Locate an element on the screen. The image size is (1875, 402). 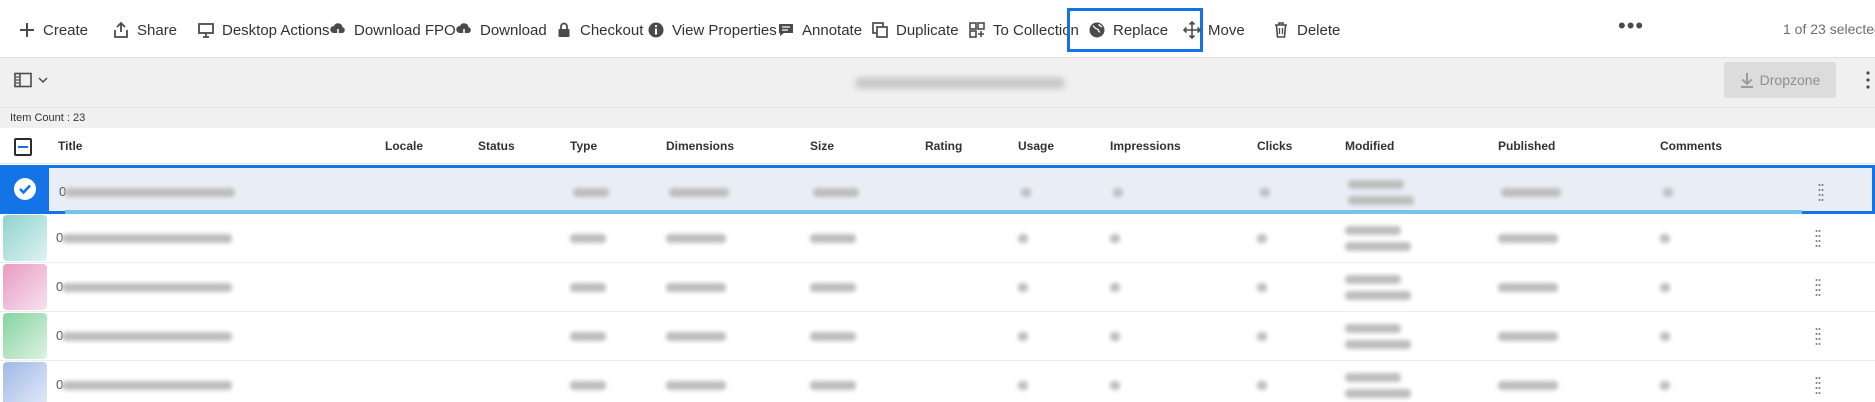
col-rating: Rating is located at coordinates (943, 146).